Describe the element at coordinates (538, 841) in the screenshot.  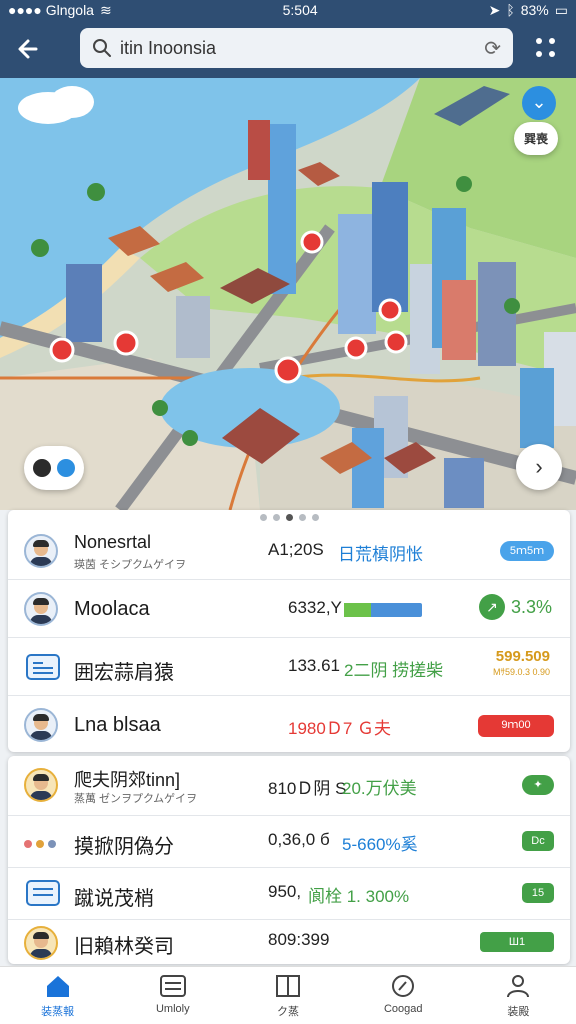
I see `status-badge: Dc` at that location.